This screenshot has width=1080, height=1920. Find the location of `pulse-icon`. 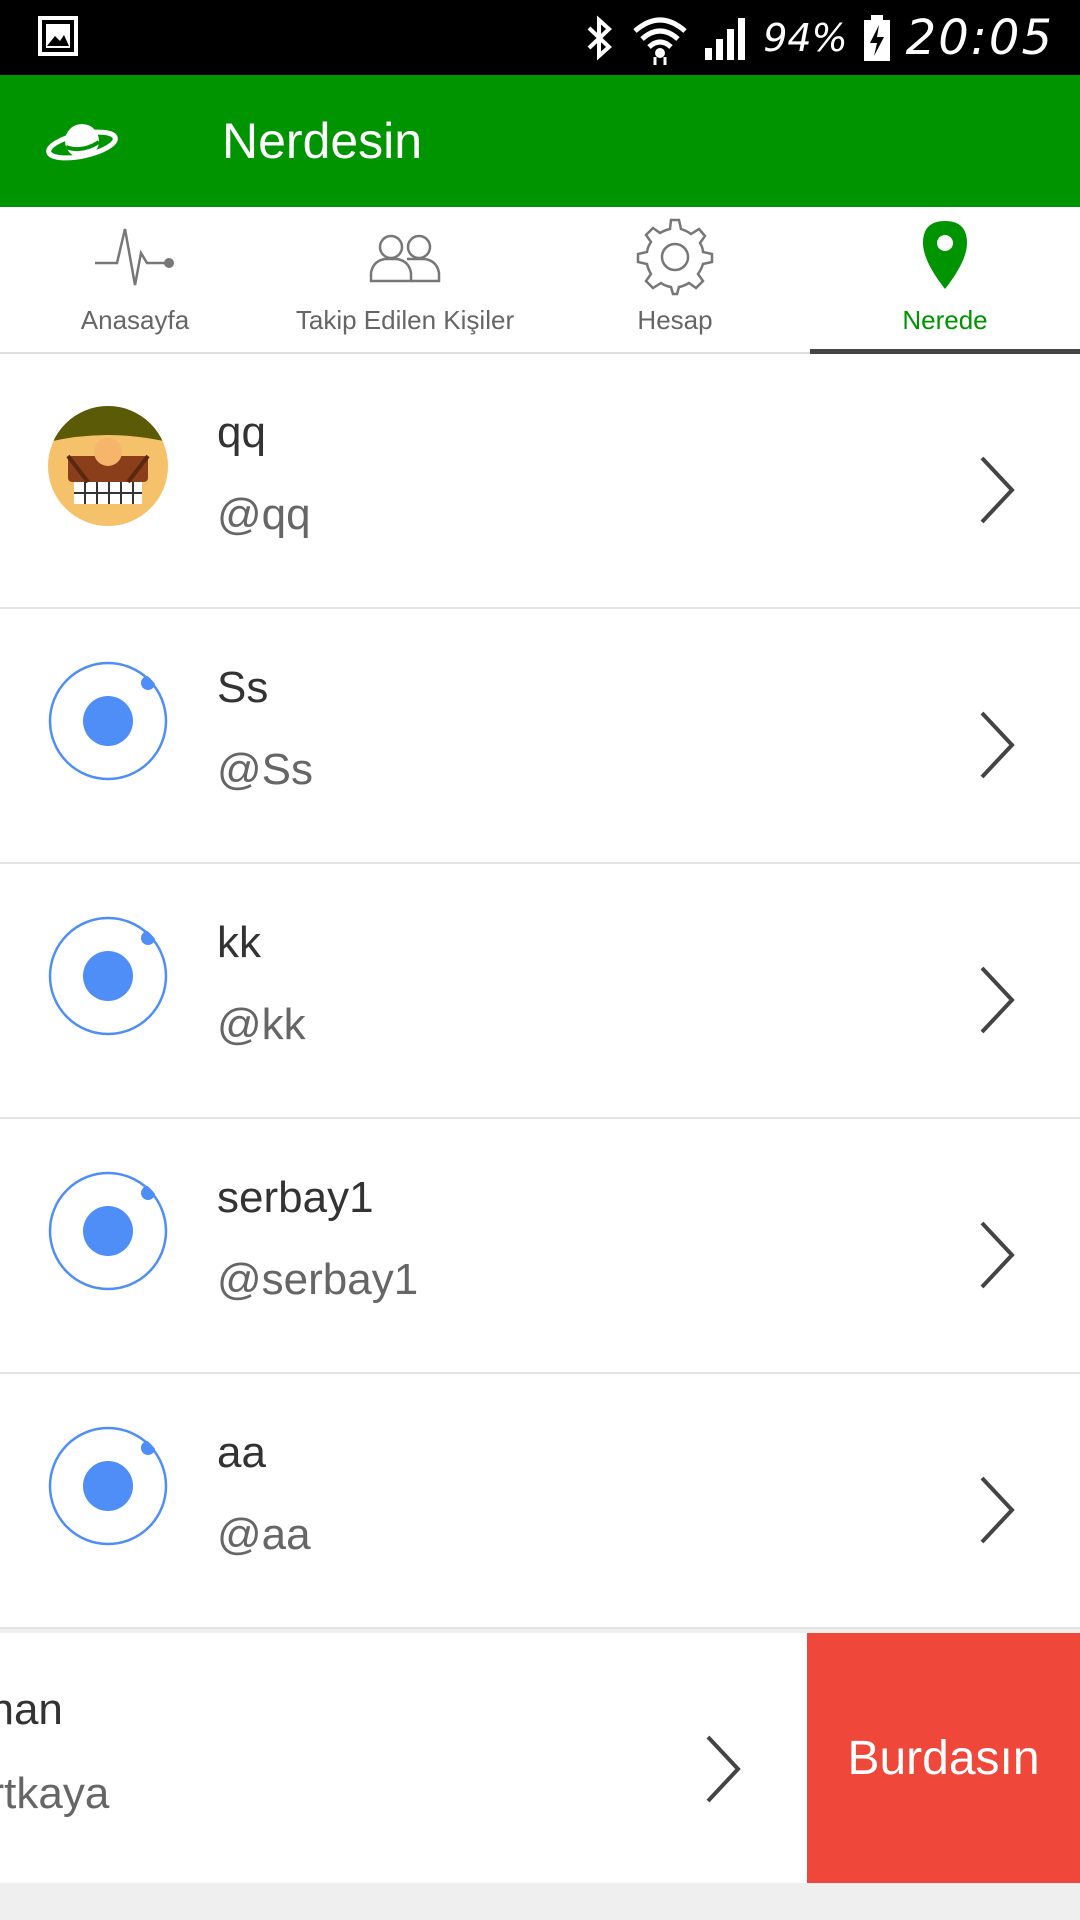

pulse-icon is located at coordinates (134, 257).